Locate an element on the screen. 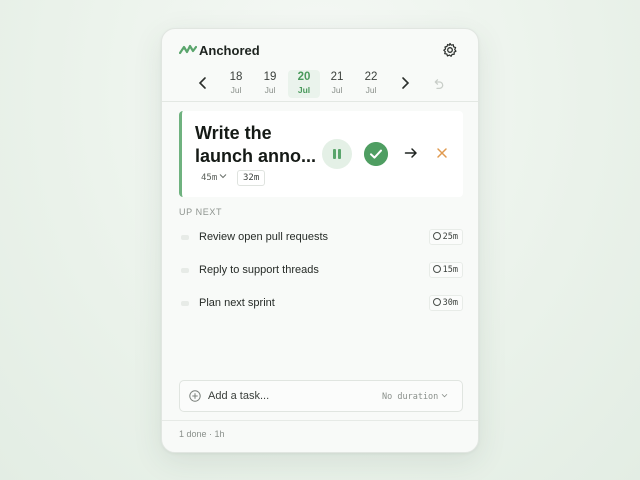 The height and width of the screenshot is (480, 640). estimate-dropdown: 45m is located at coordinates (214, 178).